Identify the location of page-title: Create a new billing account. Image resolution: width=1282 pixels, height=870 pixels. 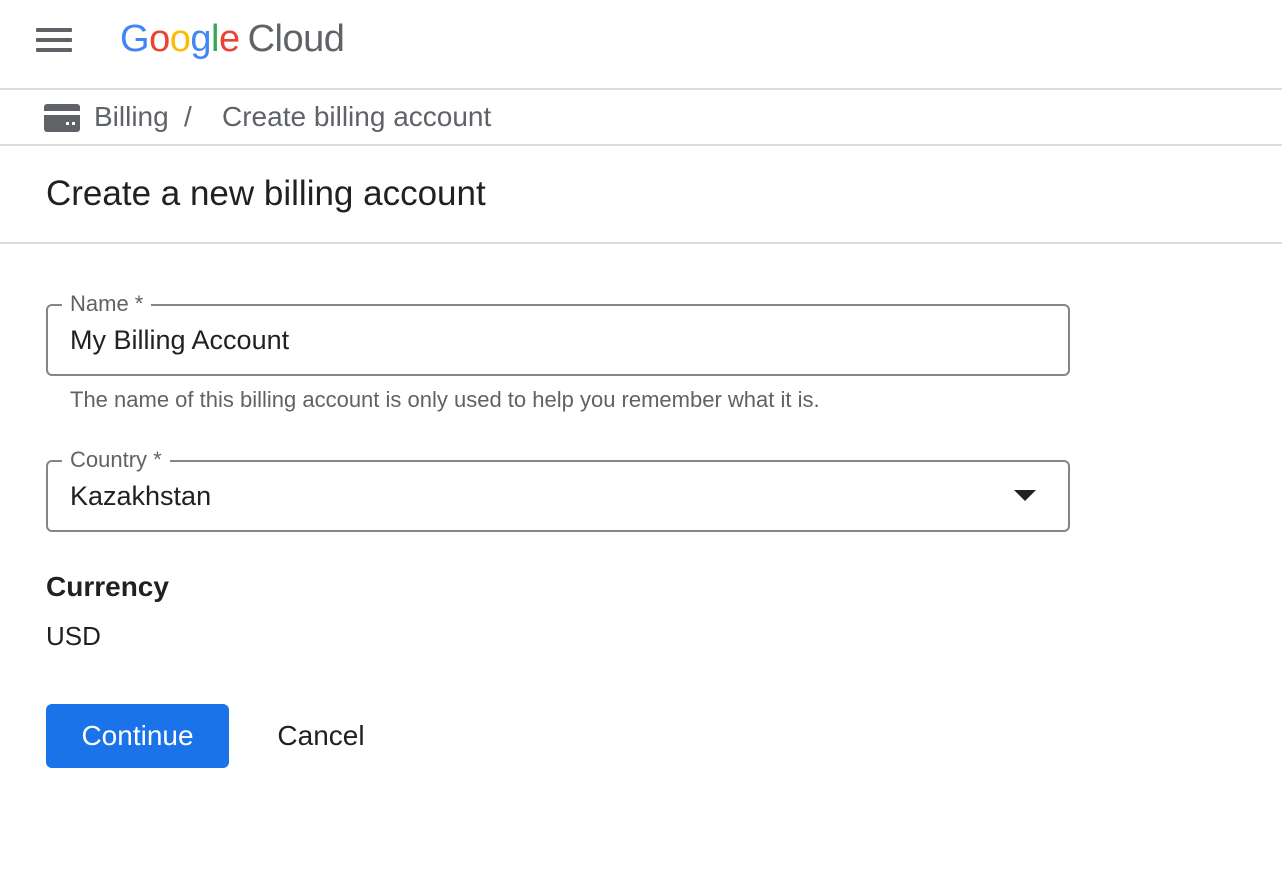
(266, 193).